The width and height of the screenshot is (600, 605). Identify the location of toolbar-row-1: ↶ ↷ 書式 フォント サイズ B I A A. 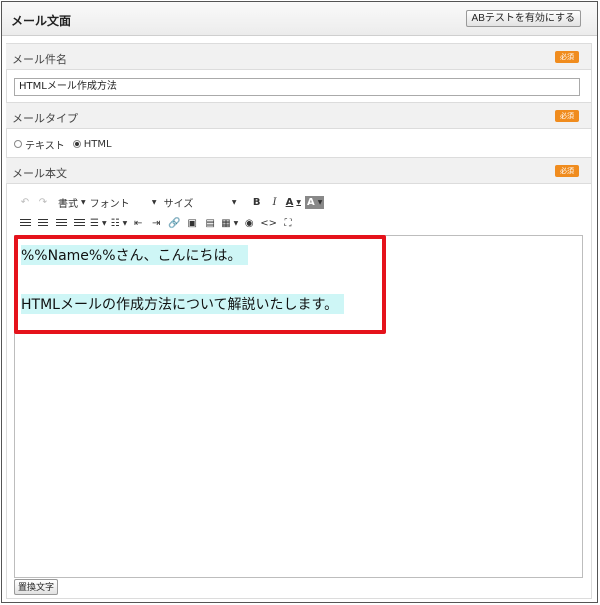
(173, 202).